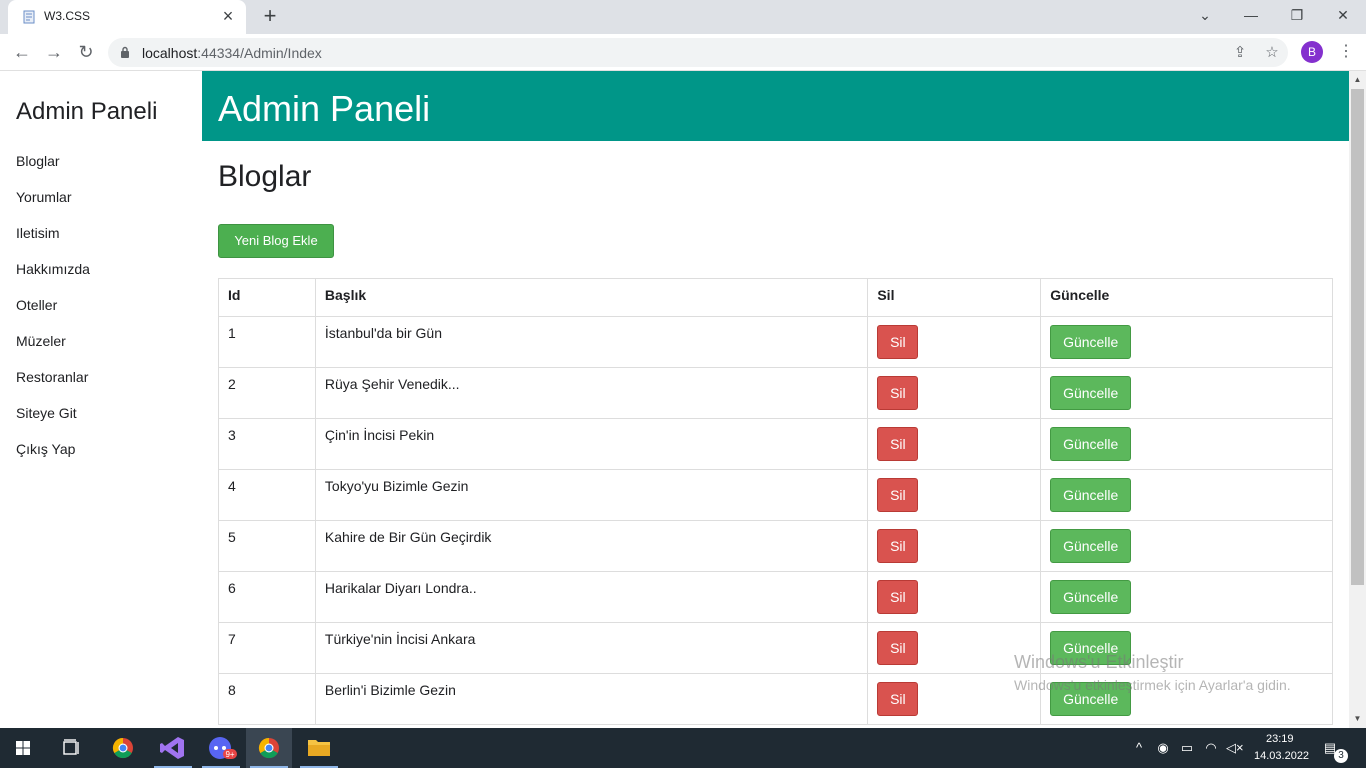 This screenshot has width=1366, height=768. Describe the element at coordinates (86, 52) in the screenshot. I see `reload-icon: ↻` at that location.